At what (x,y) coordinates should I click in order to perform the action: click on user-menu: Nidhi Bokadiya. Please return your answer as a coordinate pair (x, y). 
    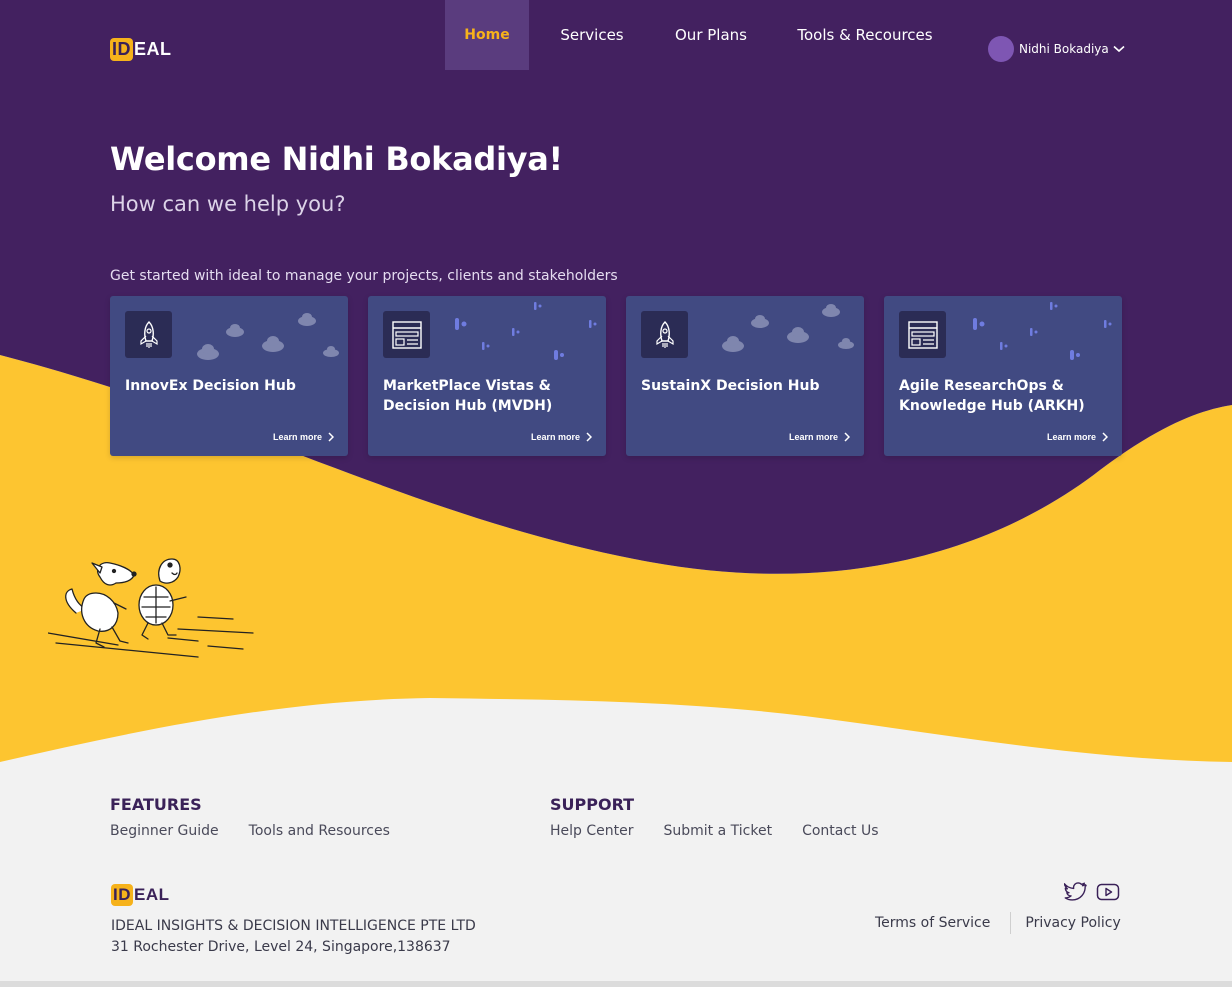
    Looking at the image, I should click on (1056, 49).